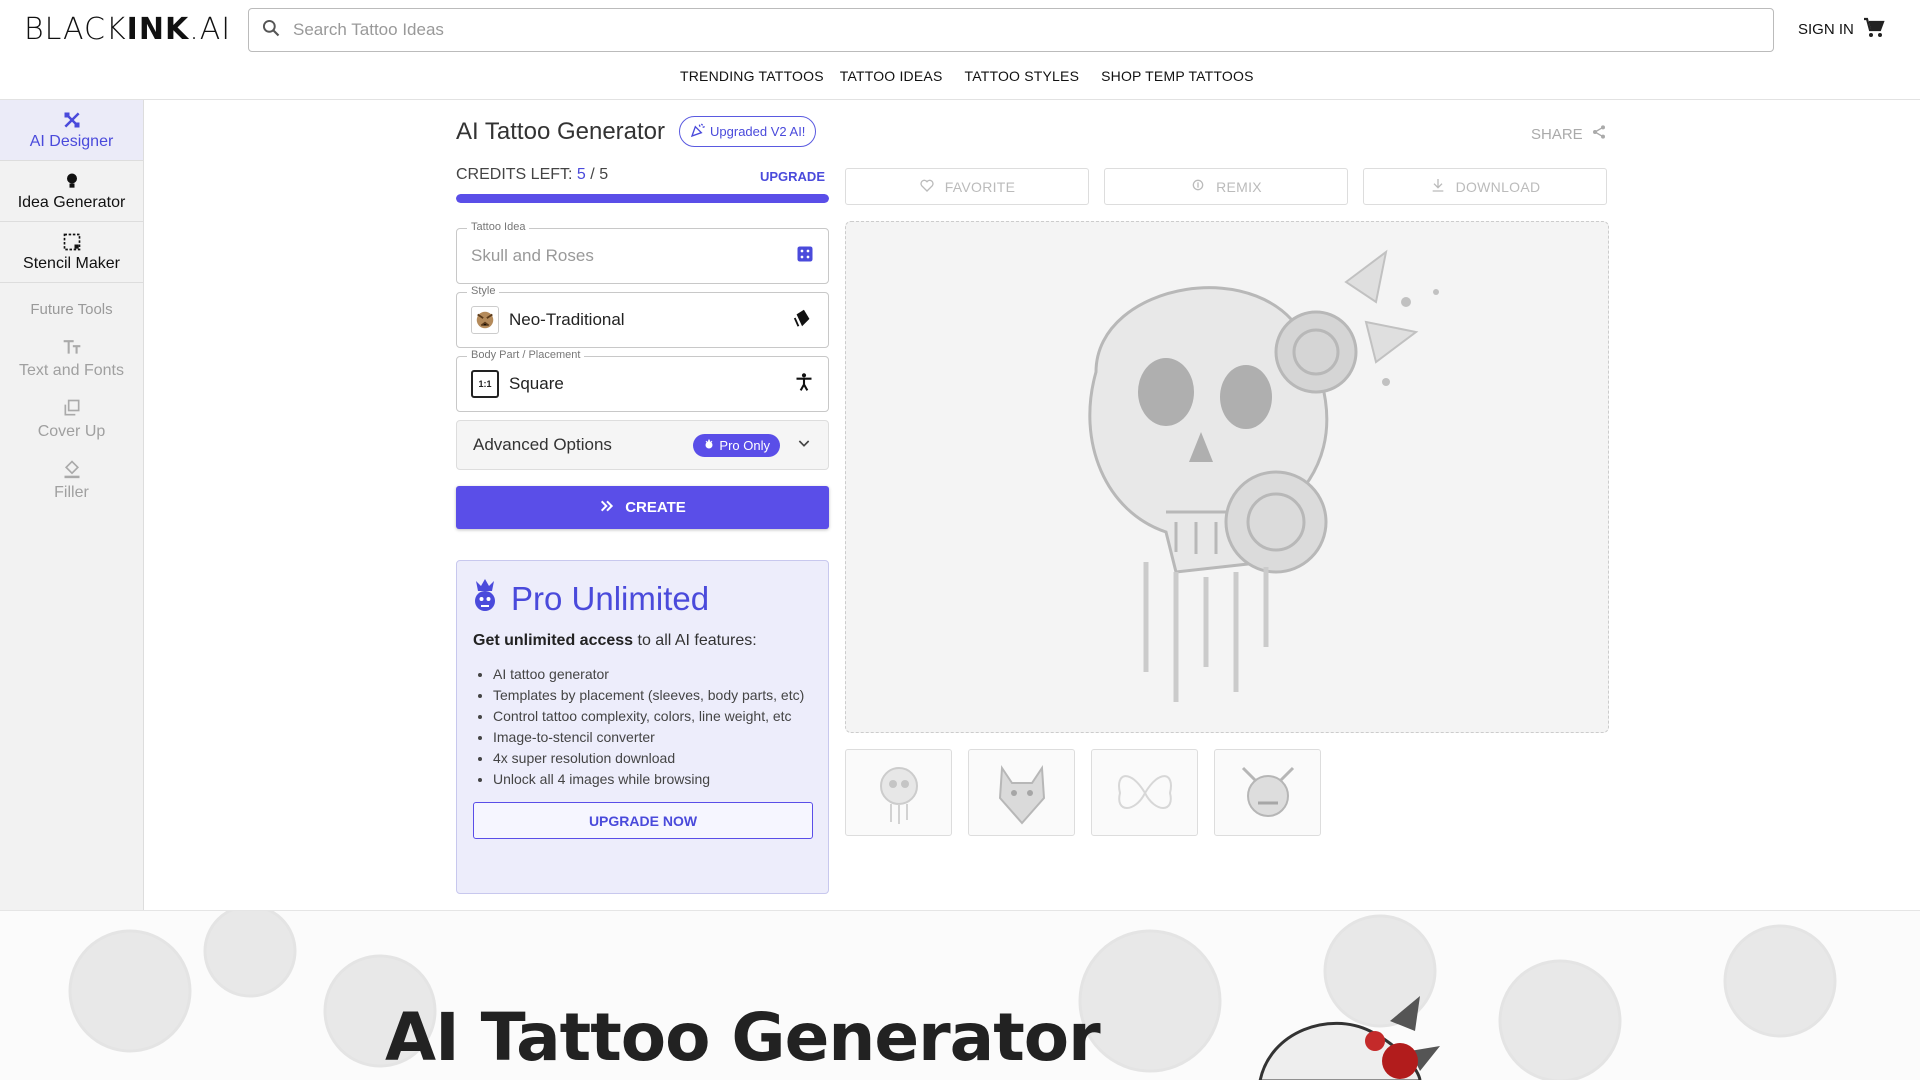 Image resolution: width=1920 pixels, height=1080 pixels. Describe the element at coordinates (1144, 792) in the screenshot. I see `thumbnail-butterfly` at that location.